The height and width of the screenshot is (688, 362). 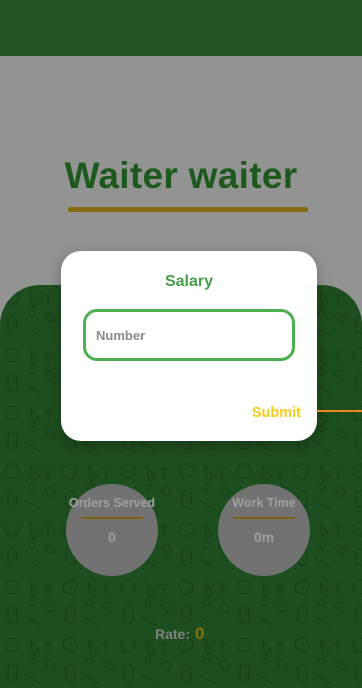 What do you see at coordinates (189, 335) in the screenshot?
I see `salary-number-input` at bounding box center [189, 335].